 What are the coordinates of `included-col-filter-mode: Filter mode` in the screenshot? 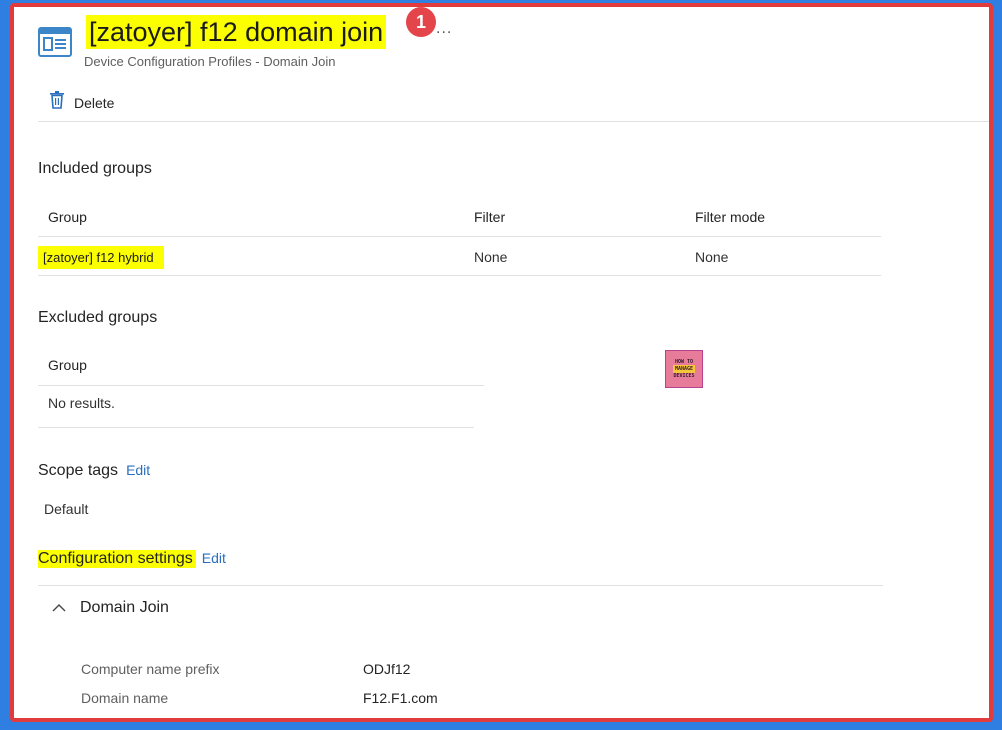 It's located at (730, 217).